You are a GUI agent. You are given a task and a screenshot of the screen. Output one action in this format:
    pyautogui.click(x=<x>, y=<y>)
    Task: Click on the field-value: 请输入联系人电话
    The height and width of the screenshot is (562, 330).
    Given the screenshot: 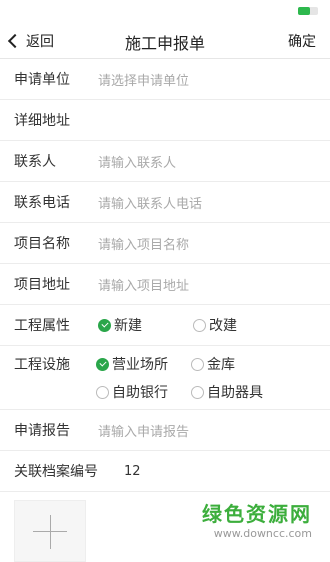 What is the action you would take?
    pyautogui.click(x=150, y=202)
    